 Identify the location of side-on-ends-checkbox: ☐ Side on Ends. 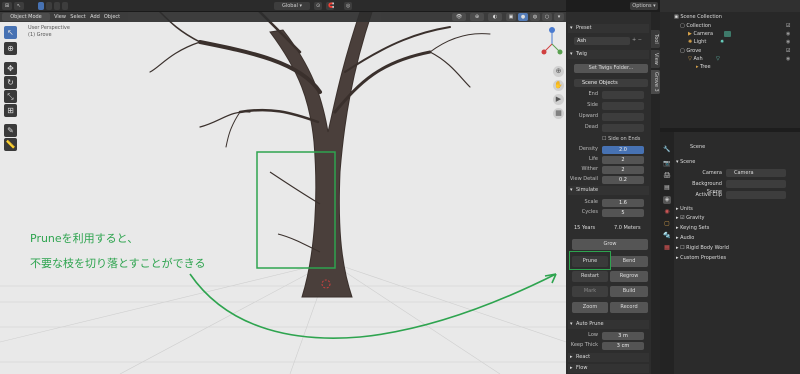
(621, 139).